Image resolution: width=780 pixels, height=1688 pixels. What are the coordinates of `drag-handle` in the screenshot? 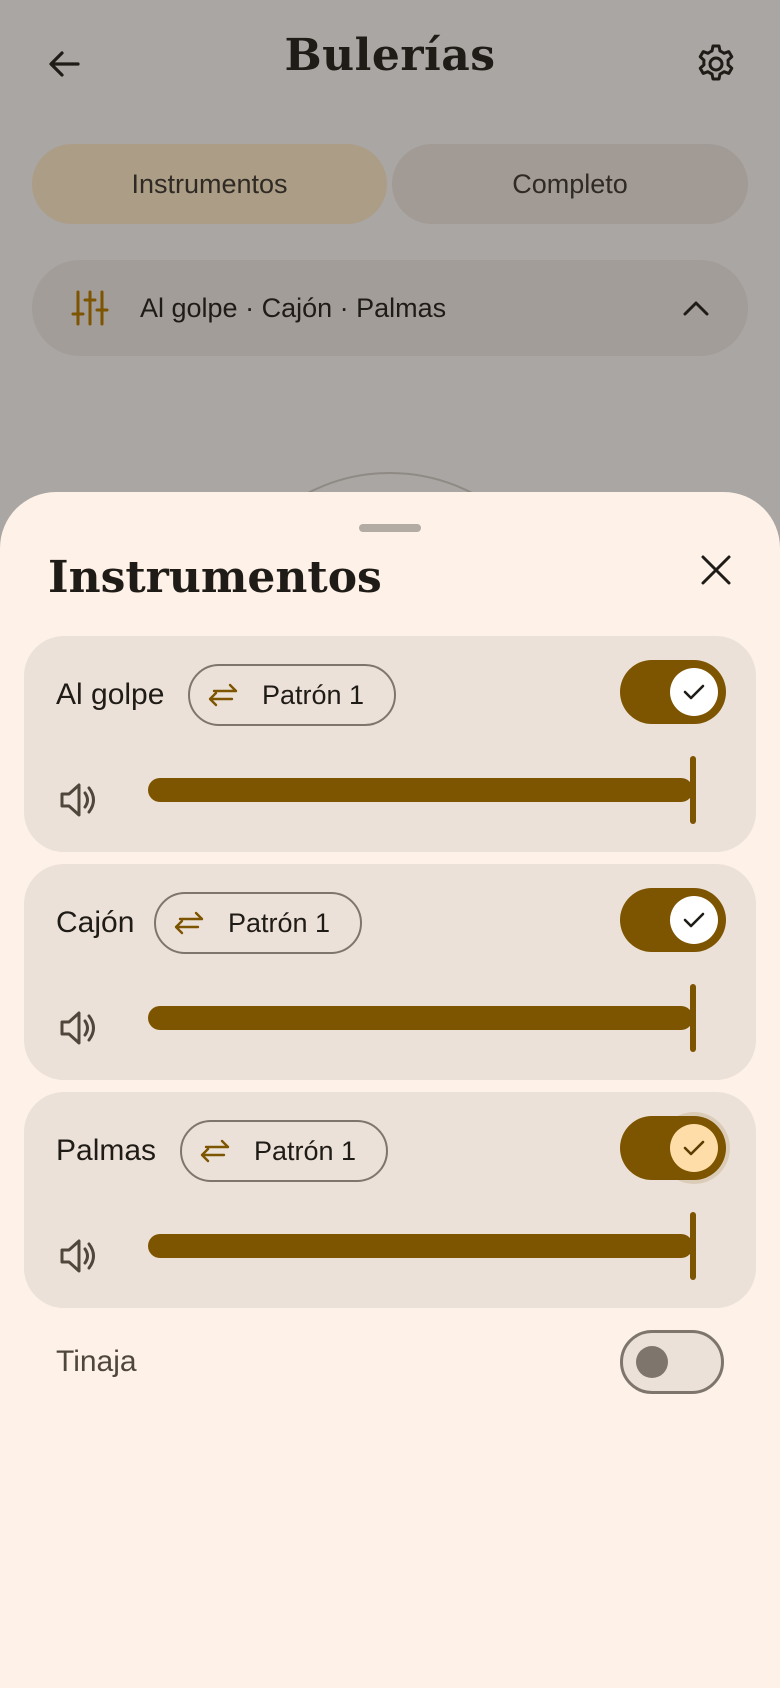 It's located at (390, 528).